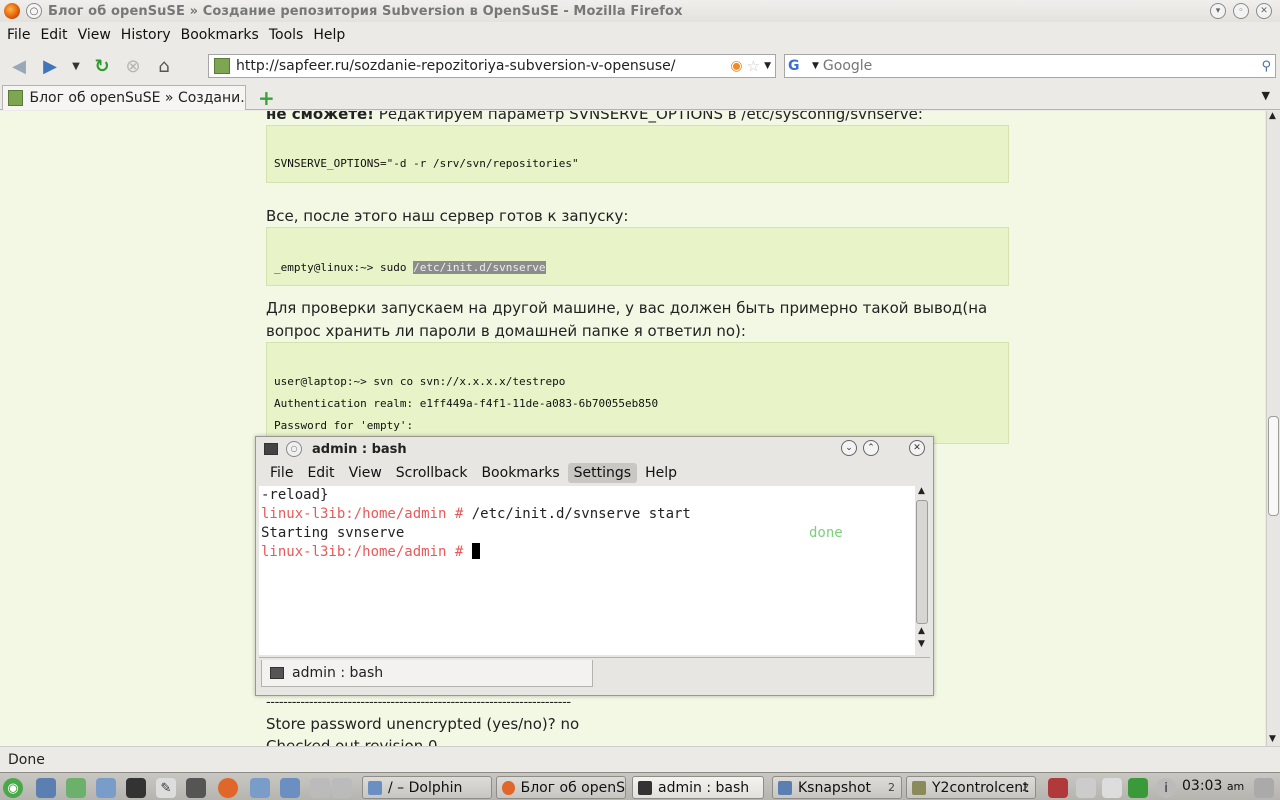 The width and height of the screenshot is (1280, 800). What do you see at coordinates (366, 514) in the screenshot?
I see `shell-prompt: linux-l3ib:/home/admin #` at bounding box center [366, 514].